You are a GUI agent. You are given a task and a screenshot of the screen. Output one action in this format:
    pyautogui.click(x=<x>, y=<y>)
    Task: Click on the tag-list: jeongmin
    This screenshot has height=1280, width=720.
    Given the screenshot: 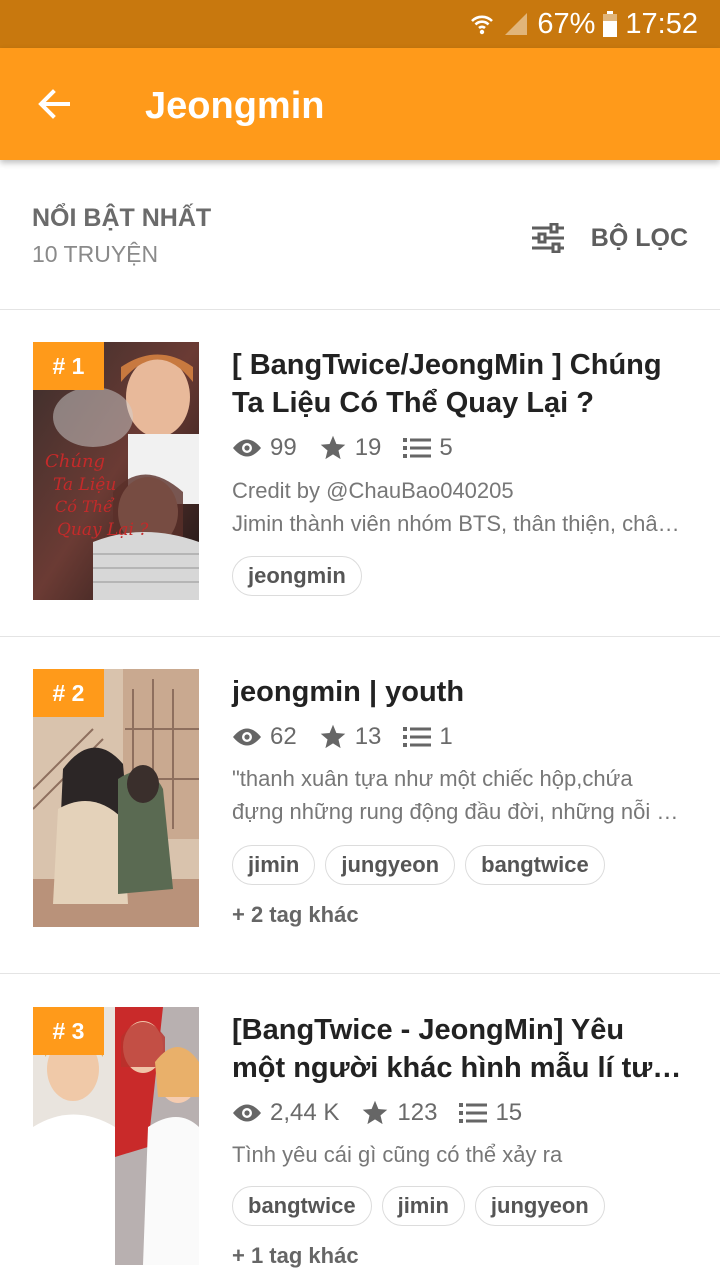 What is the action you would take?
    pyautogui.click(x=297, y=576)
    